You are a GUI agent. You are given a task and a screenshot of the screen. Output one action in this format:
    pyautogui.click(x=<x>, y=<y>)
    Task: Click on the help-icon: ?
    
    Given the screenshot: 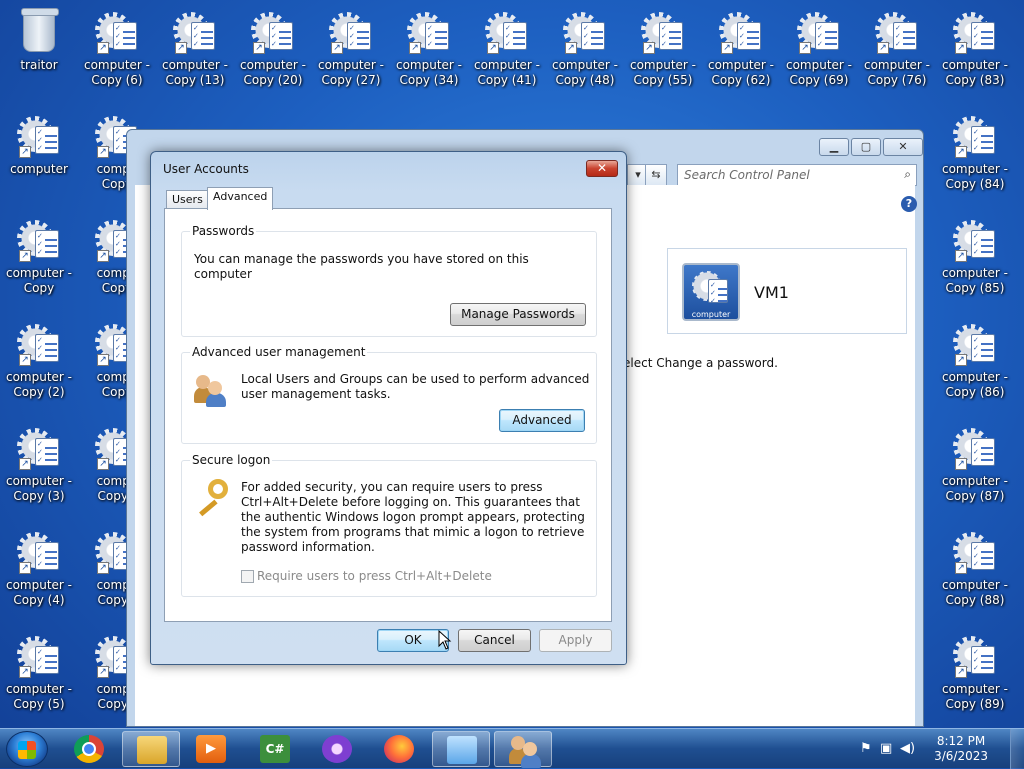 What is the action you would take?
    pyautogui.click(x=909, y=204)
    